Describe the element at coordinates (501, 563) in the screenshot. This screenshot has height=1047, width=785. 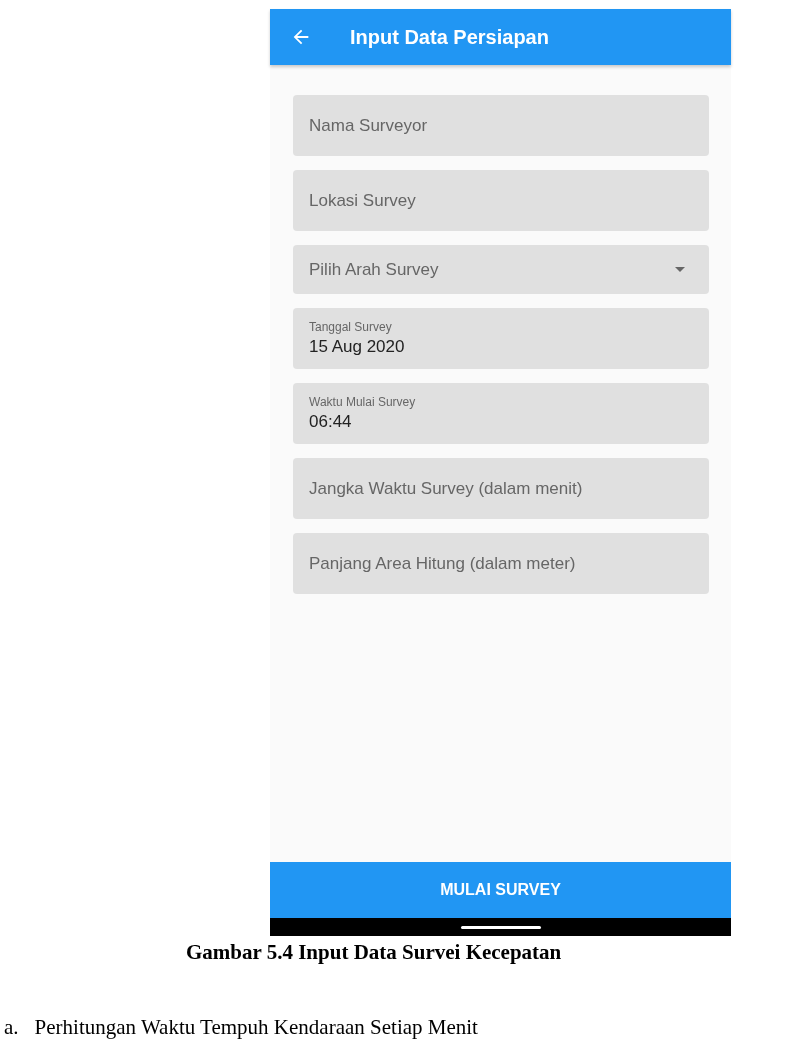
I see `text-field: Panjang Area Hitung (dalam meter)` at that location.